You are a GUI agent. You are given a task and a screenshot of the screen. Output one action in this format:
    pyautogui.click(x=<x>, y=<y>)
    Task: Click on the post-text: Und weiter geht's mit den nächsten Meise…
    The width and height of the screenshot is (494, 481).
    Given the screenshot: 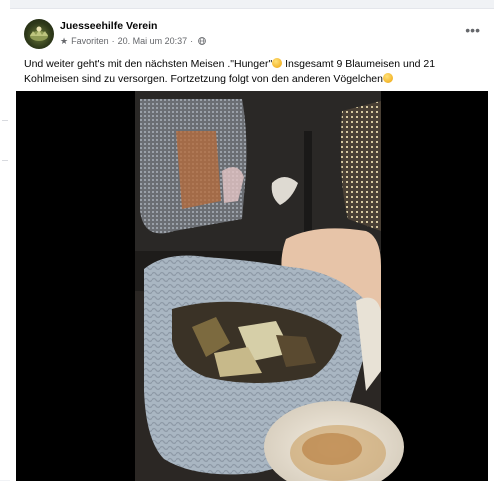 What is the action you would take?
    pyautogui.click(x=253, y=72)
    